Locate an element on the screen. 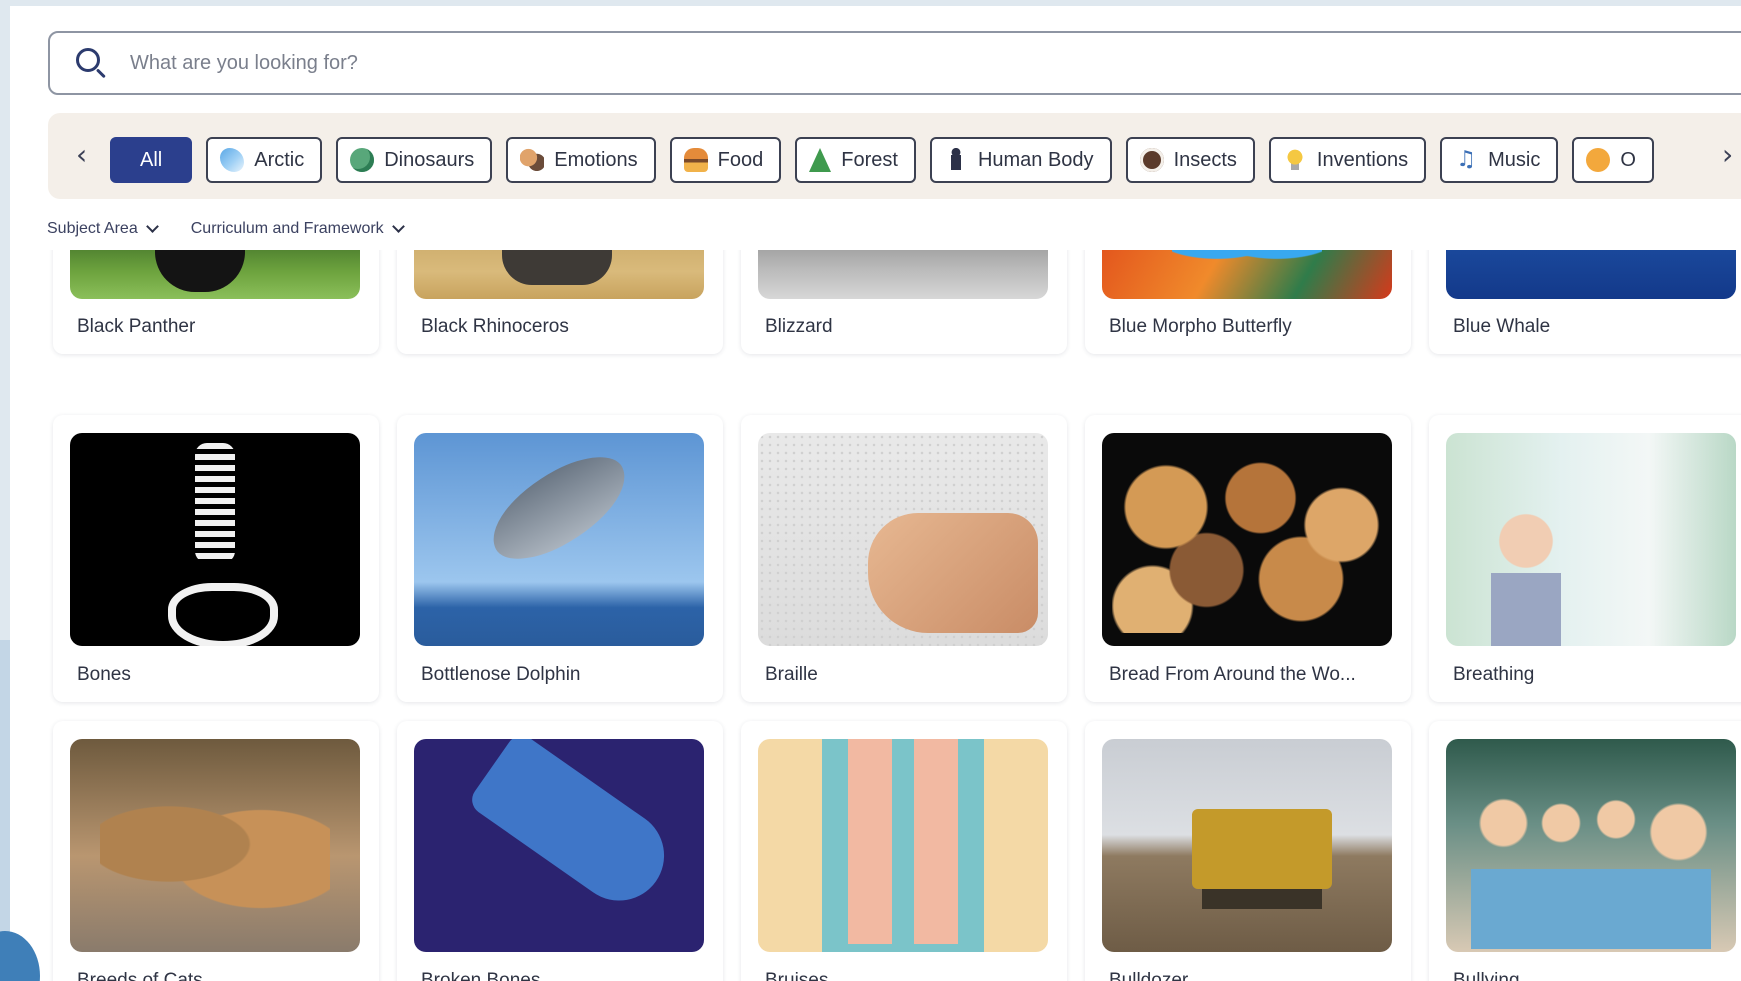 The width and height of the screenshot is (1741, 981). subject-area-dropdown: Subject Area is located at coordinates (103, 229).